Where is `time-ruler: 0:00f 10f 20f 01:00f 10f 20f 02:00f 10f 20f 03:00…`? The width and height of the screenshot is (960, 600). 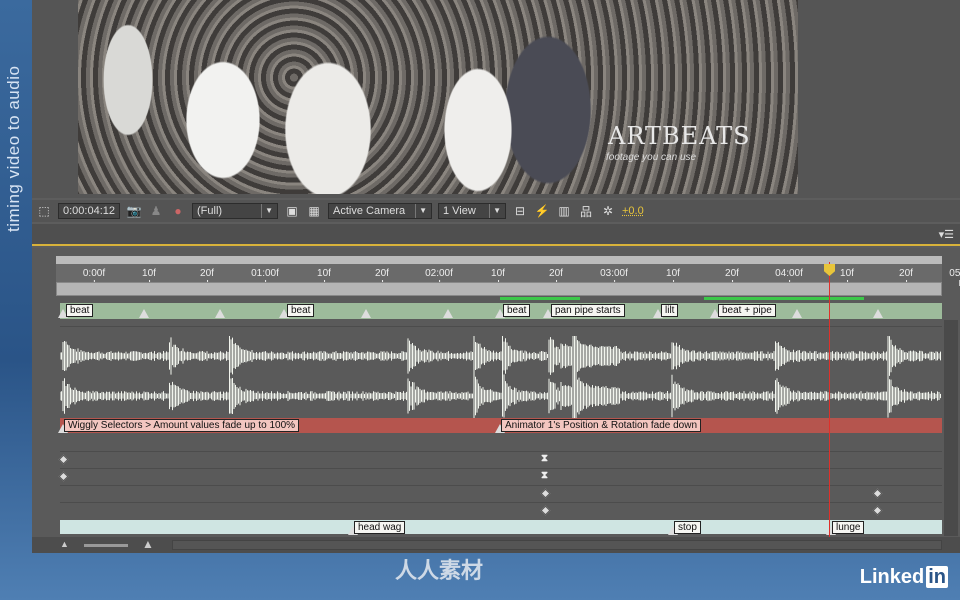 time-ruler: 0:00f 10f 20f 01:00f 10f 20f 02:00f 10f 20f 03:00… is located at coordinates (508, 271).